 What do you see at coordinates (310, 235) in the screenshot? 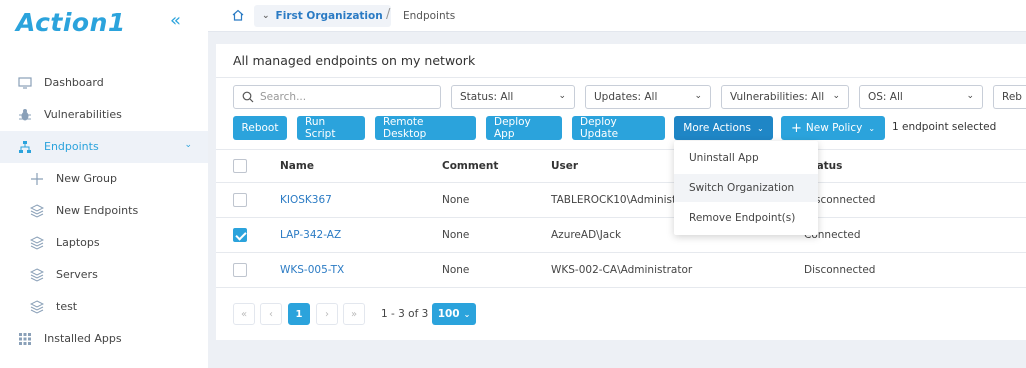
I see `endpoint-name-link: LAP-342-AZ` at bounding box center [310, 235].